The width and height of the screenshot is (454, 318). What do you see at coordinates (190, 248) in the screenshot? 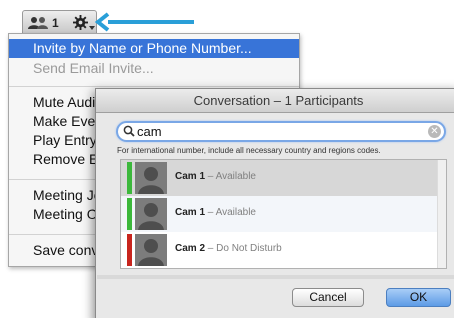
I see `contact-name: Cam 2` at bounding box center [190, 248].